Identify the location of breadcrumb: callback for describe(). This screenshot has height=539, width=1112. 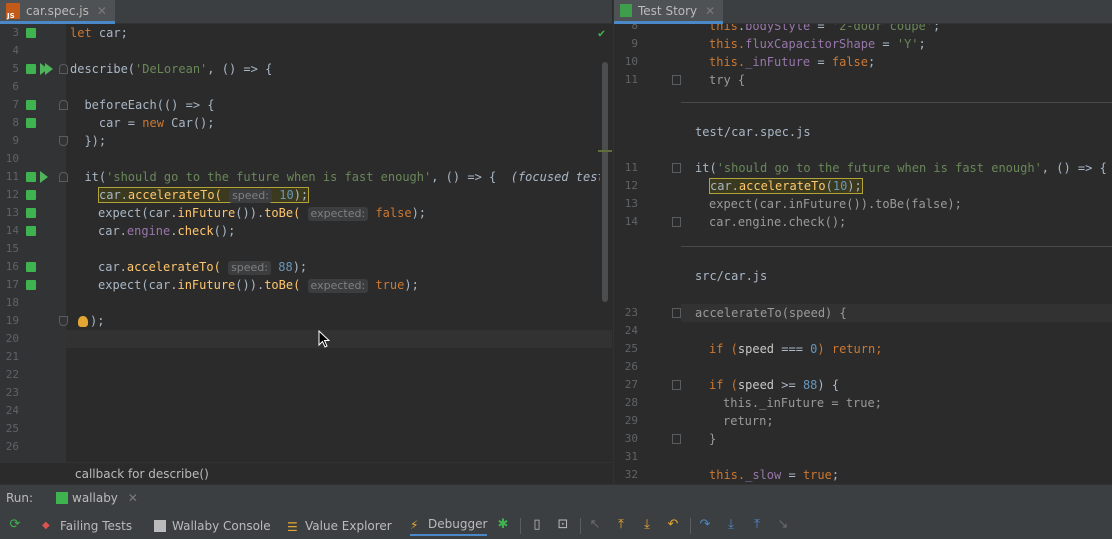
(306, 473).